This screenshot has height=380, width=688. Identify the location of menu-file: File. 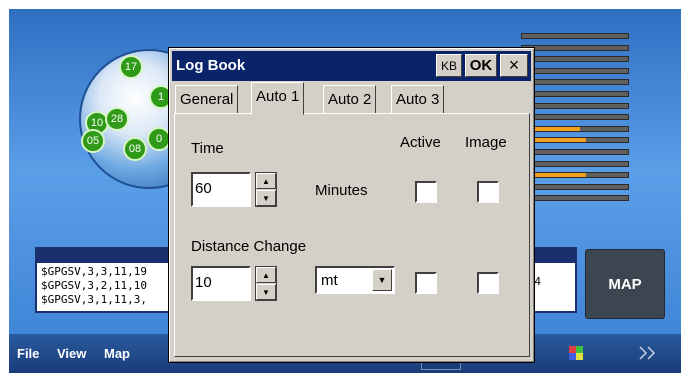
(28, 353).